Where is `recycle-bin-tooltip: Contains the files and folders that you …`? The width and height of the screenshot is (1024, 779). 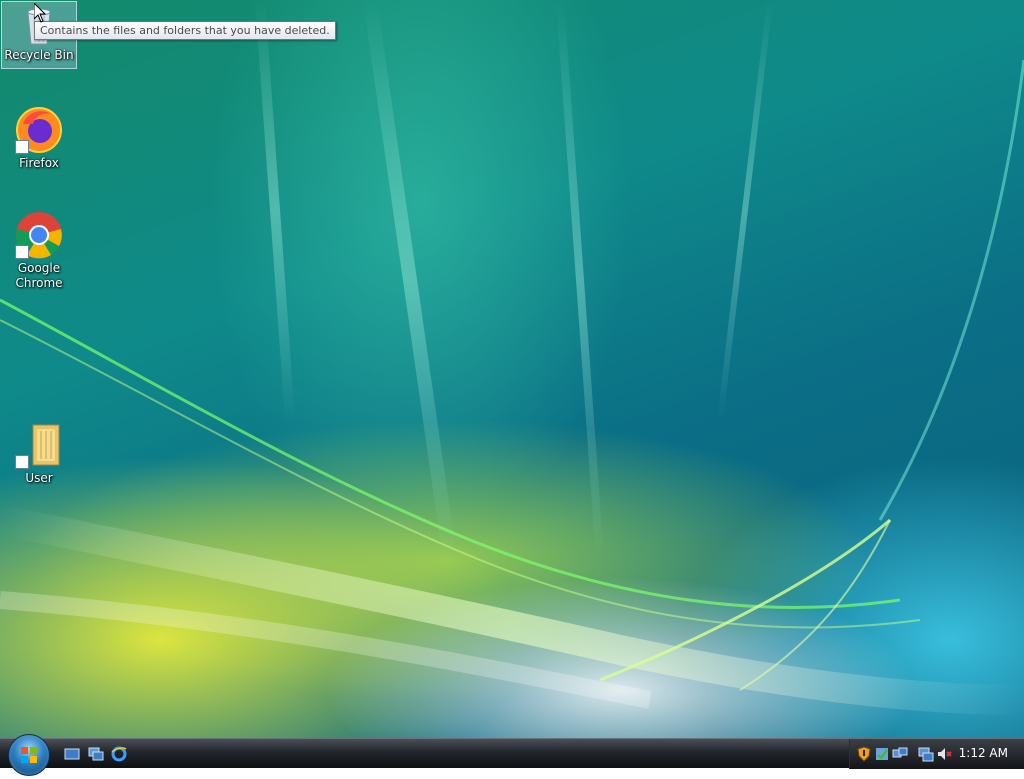
recycle-bin-tooltip: Contains the files and folders that you … is located at coordinates (185, 30).